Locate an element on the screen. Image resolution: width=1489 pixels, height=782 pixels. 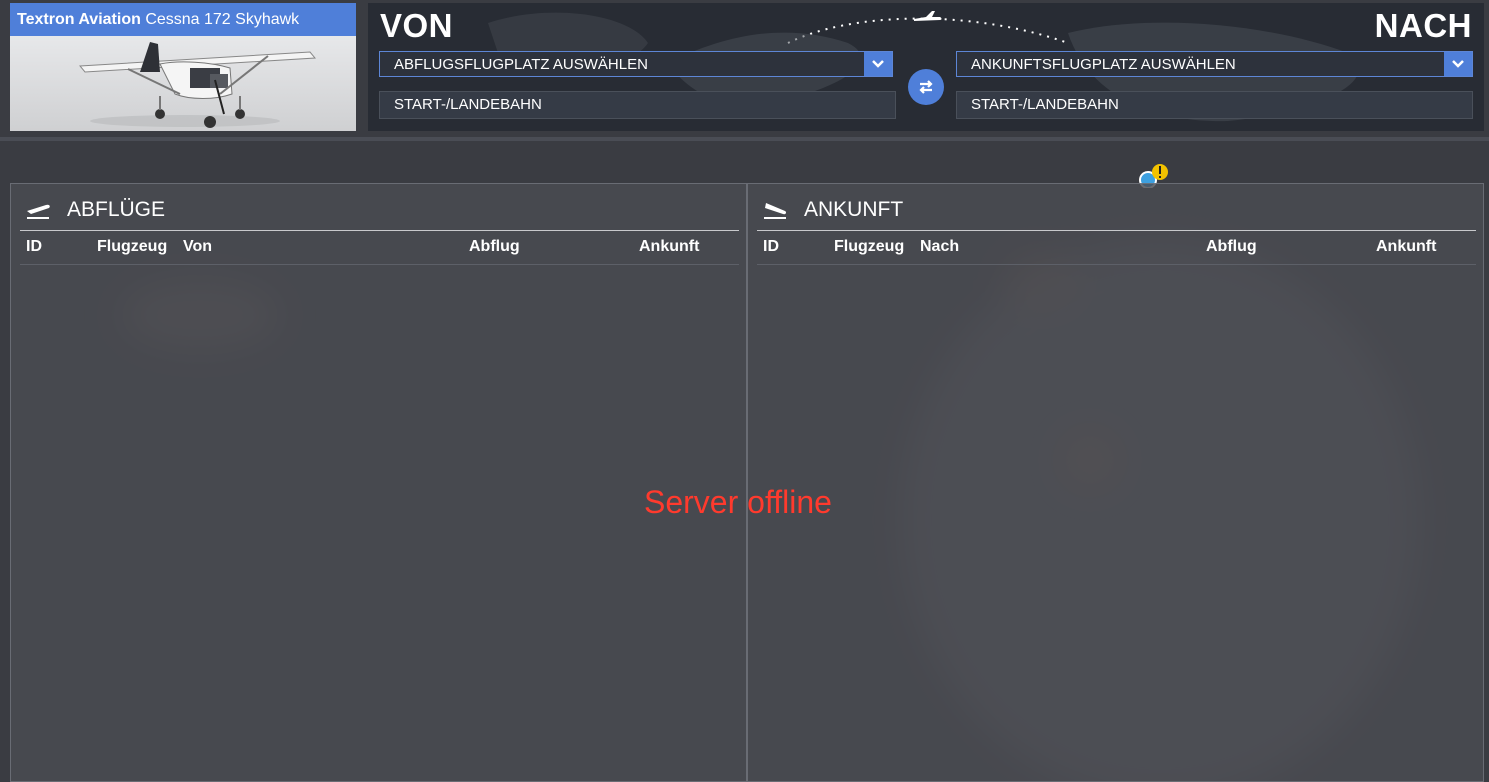
departure-airport-select: ABFLUGSFLUGPLATZ AUSWÄHLEN is located at coordinates (636, 64).